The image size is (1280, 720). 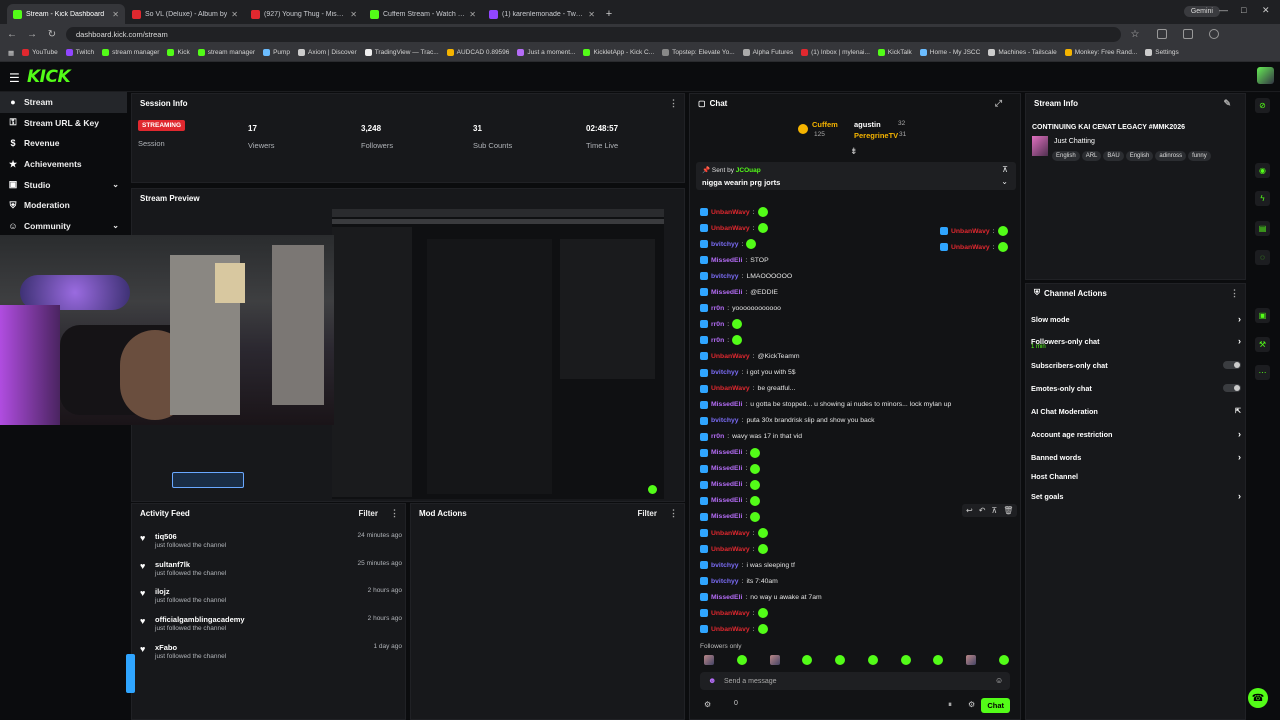 What do you see at coordinates (867, 124) in the screenshot?
I see `gifter-name: agustin` at bounding box center [867, 124].